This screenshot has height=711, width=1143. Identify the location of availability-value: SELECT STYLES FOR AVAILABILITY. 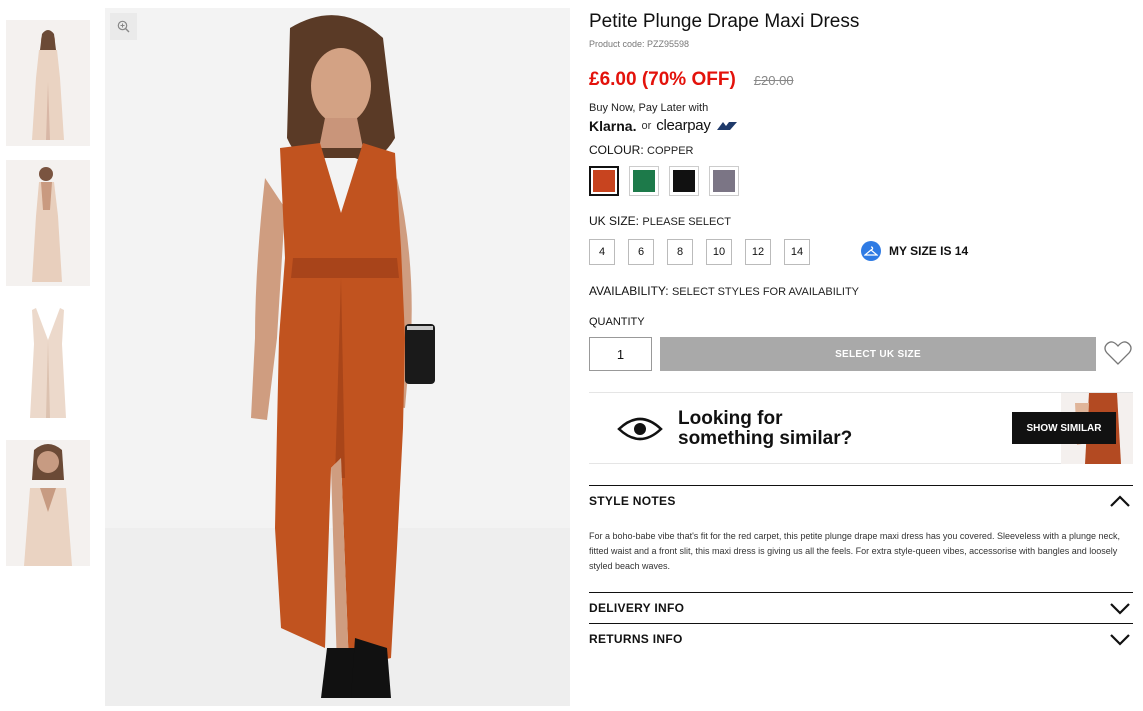
(765, 292).